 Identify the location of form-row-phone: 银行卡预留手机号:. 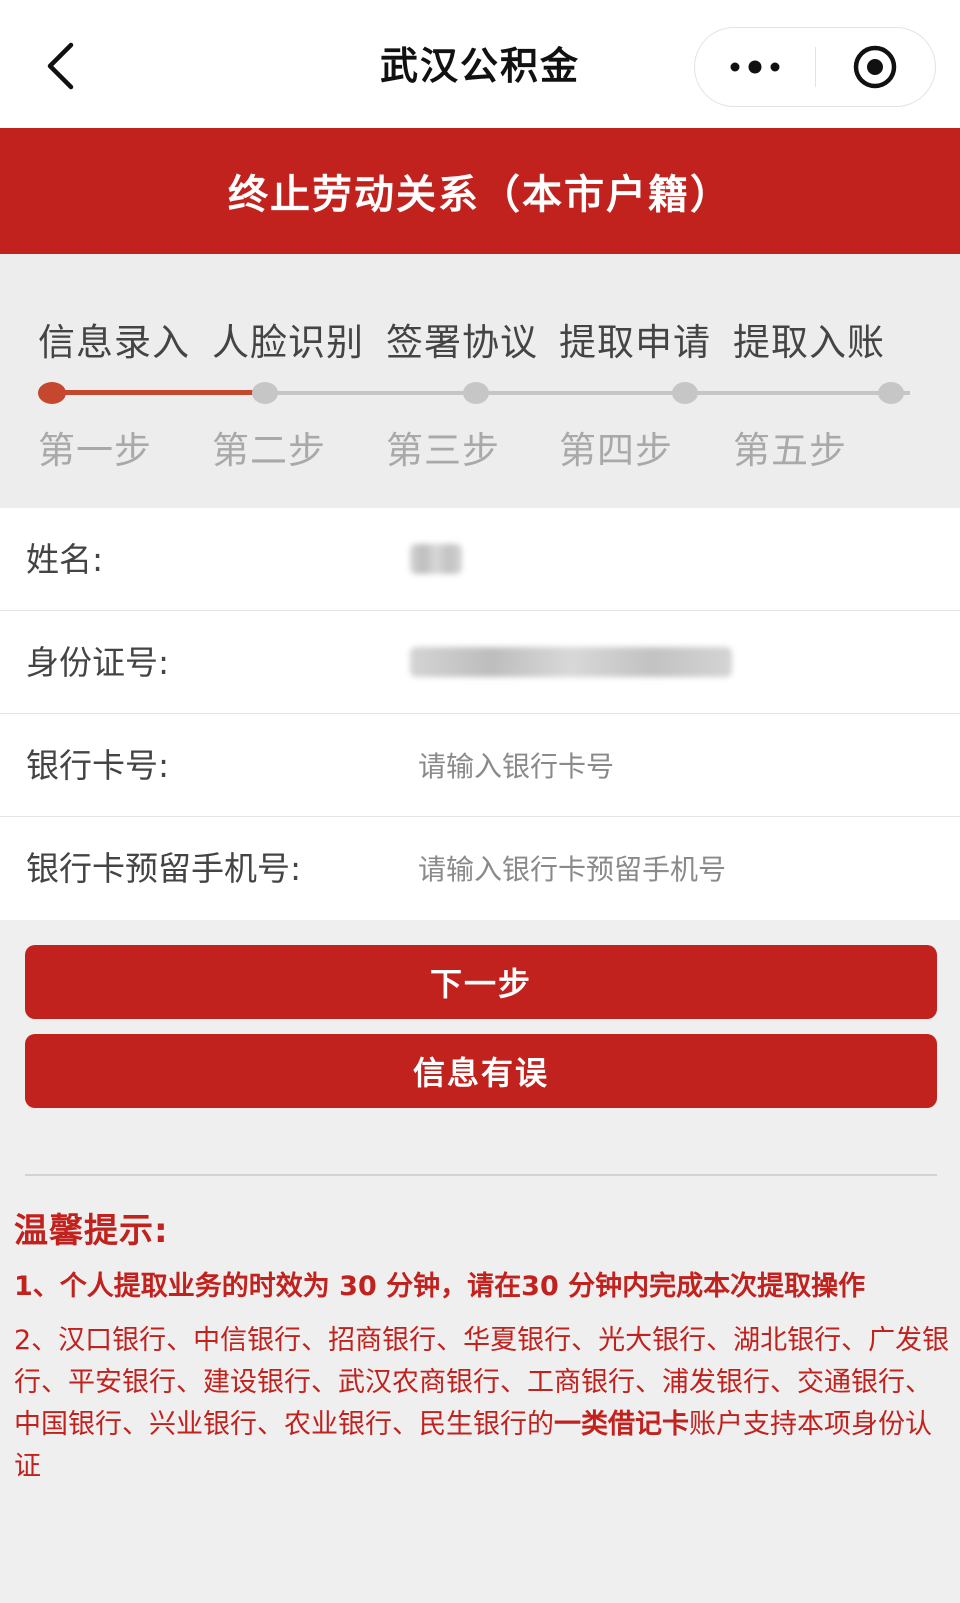
(480, 868).